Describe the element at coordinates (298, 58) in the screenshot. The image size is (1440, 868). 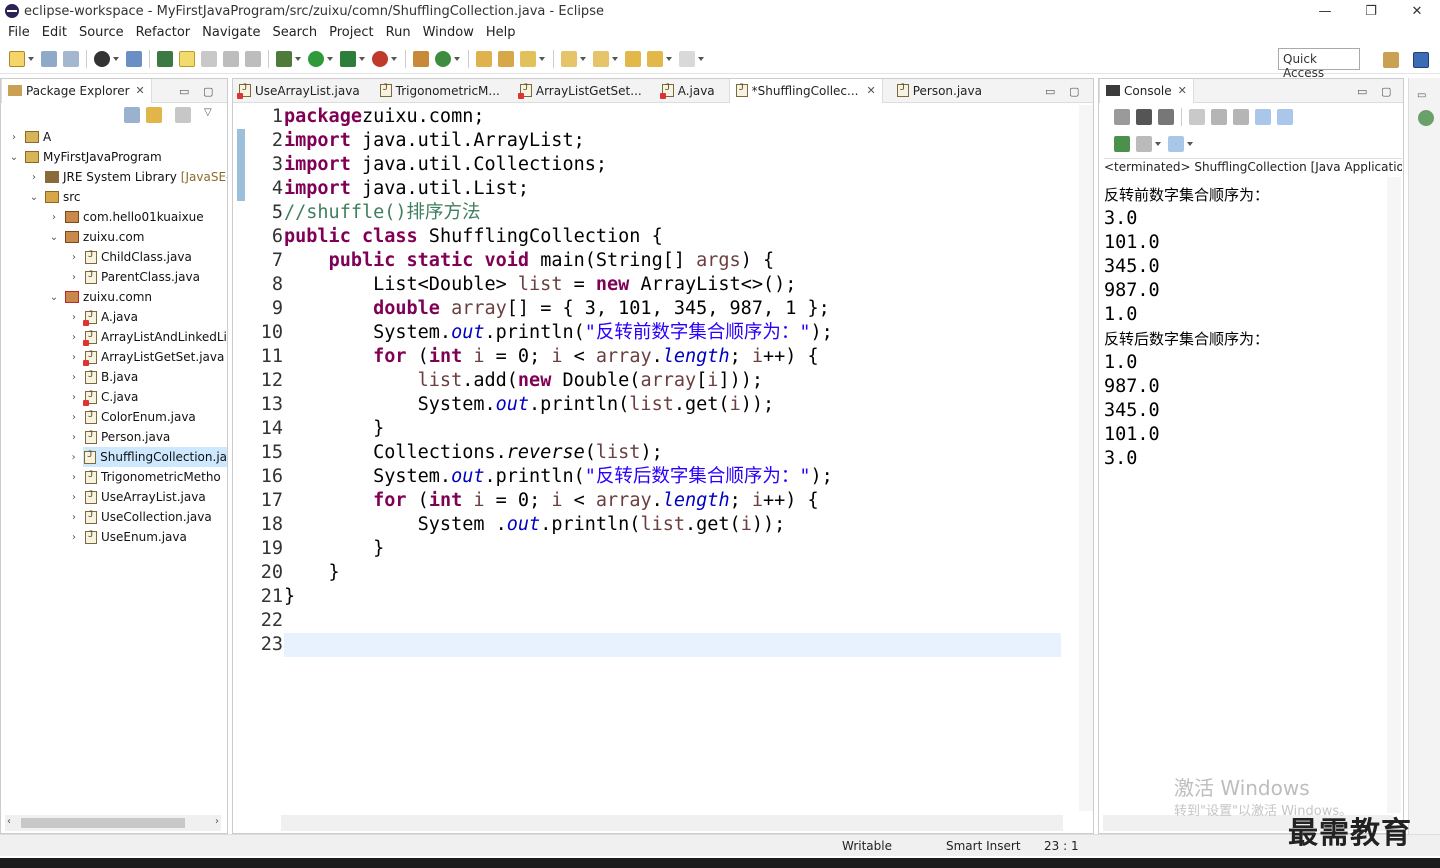
I see `debug-dropdown-icon` at that location.